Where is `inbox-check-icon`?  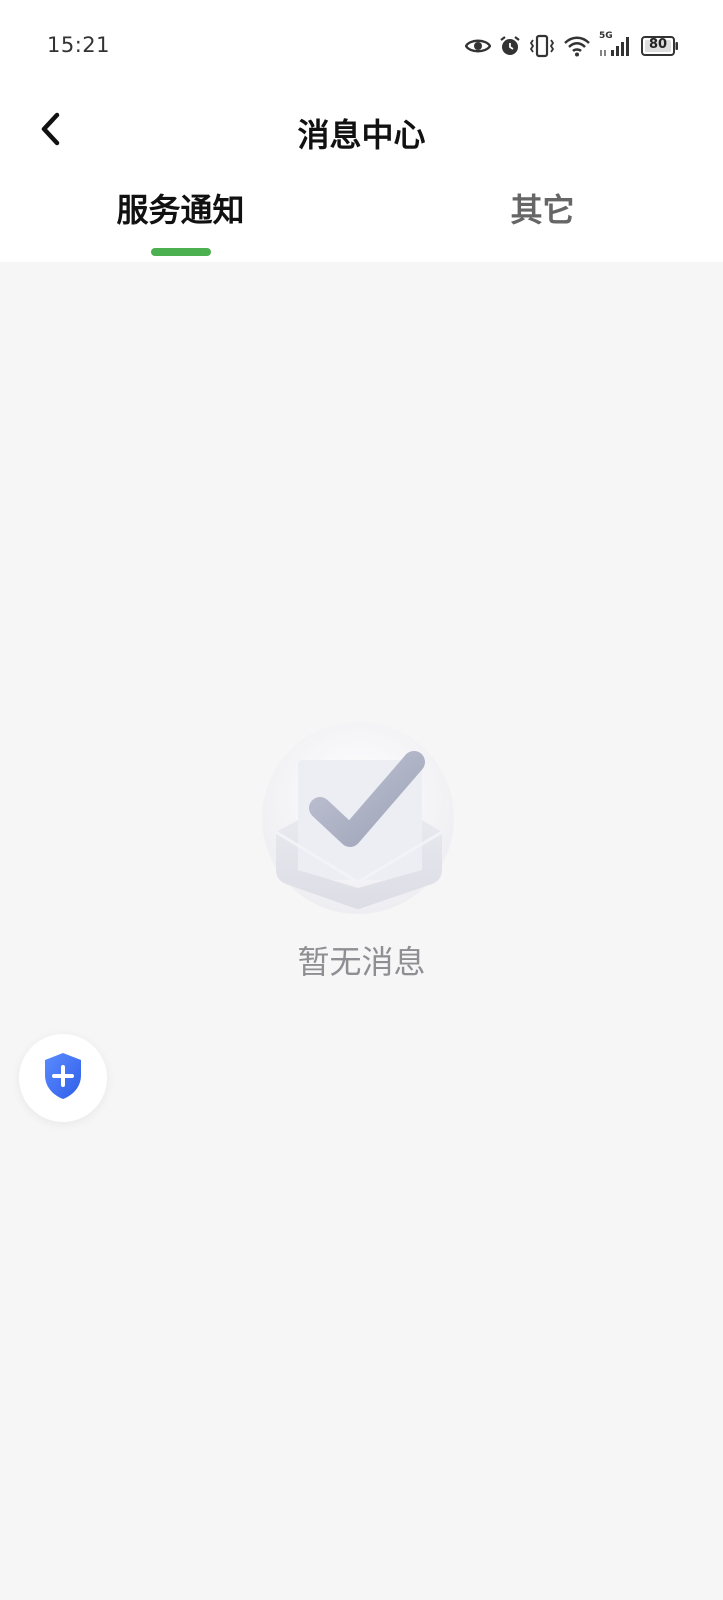 inbox-check-icon is located at coordinates (362, 820).